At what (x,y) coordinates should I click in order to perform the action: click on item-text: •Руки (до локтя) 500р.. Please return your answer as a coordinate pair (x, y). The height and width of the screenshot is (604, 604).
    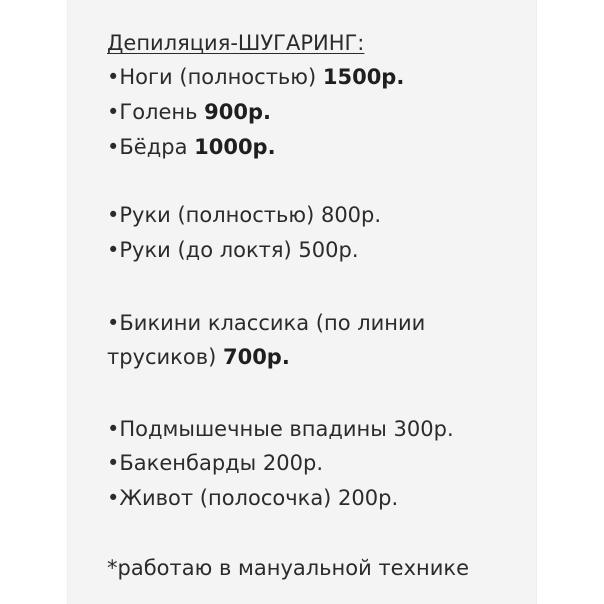
    Looking at the image, I should click on (233, 250).